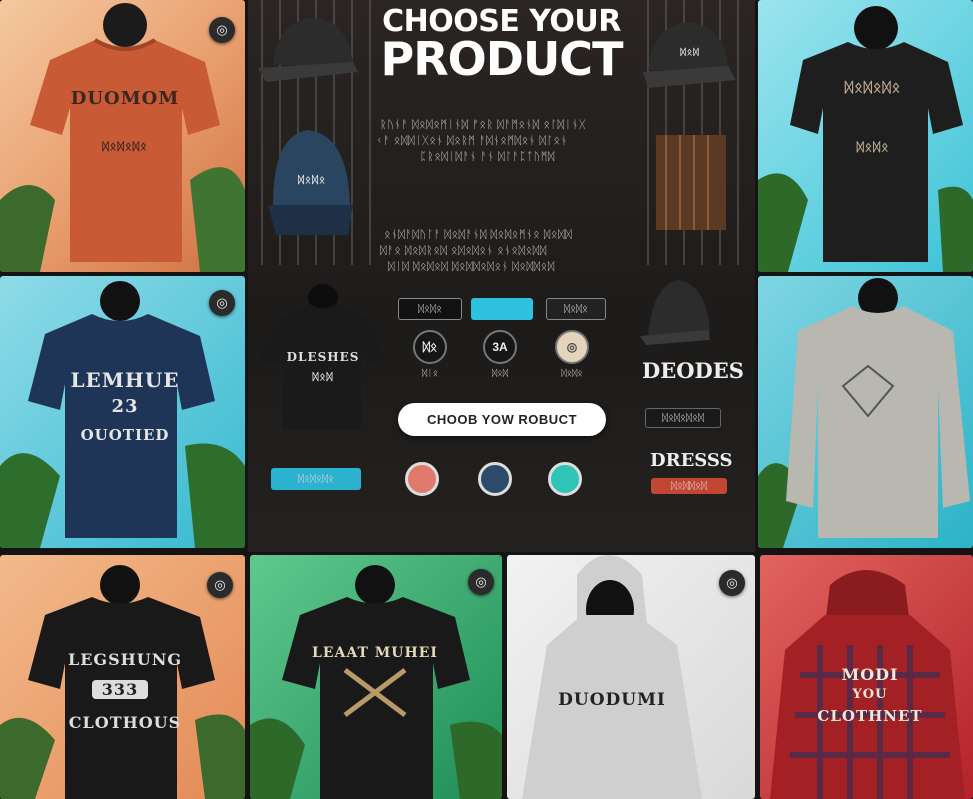 The width and height of the screenshot is (973, 799). I want to click on dresses-label: DRESSS, so click(691, 460).